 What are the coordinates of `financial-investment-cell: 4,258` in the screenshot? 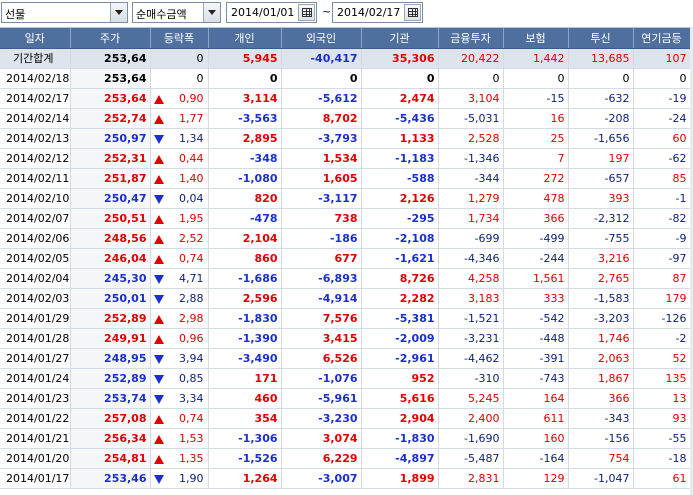 It's located at (471, 278).